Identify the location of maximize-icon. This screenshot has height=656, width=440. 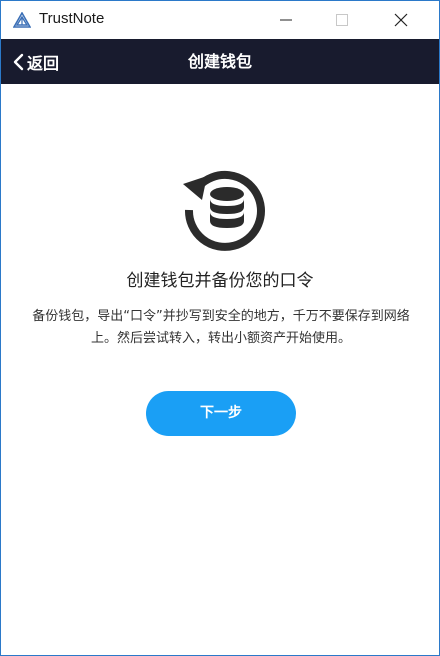
(342, 19).